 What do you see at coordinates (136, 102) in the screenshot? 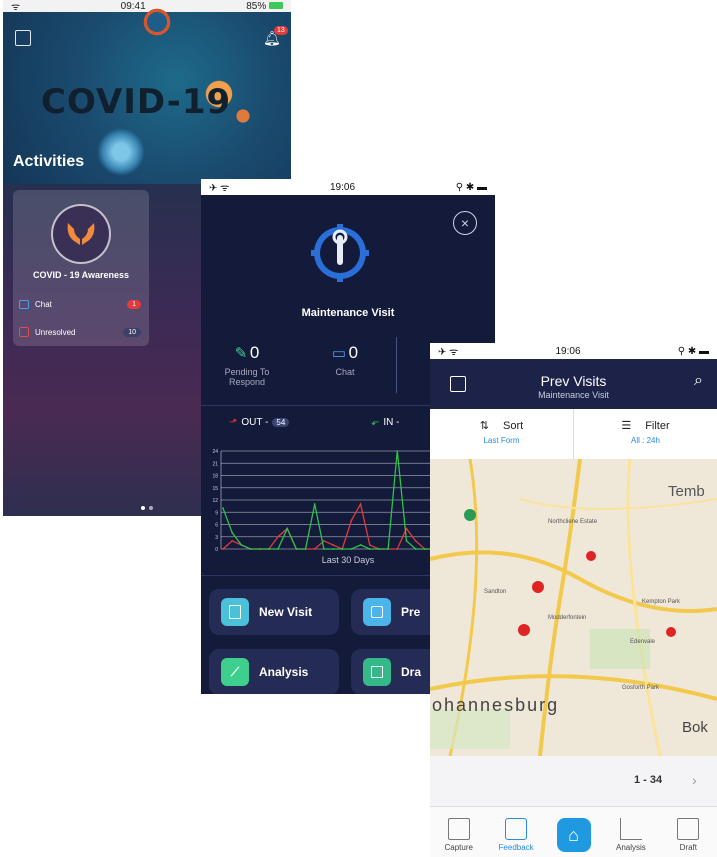
I see `hero-title: COVID-19` at bounding box center [136, 102].